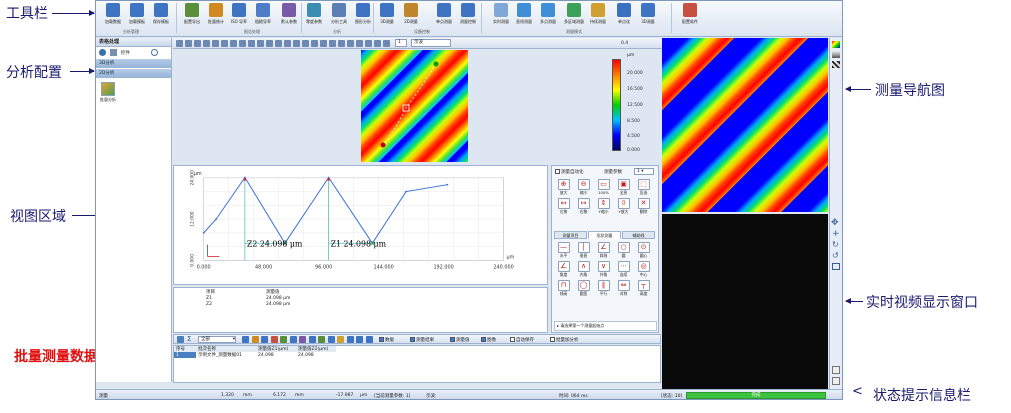 The image size is (1011, 413). Describe the element at coordinates (414, 106) in the screenshot. I see `surface-heatmap-view` at that location.